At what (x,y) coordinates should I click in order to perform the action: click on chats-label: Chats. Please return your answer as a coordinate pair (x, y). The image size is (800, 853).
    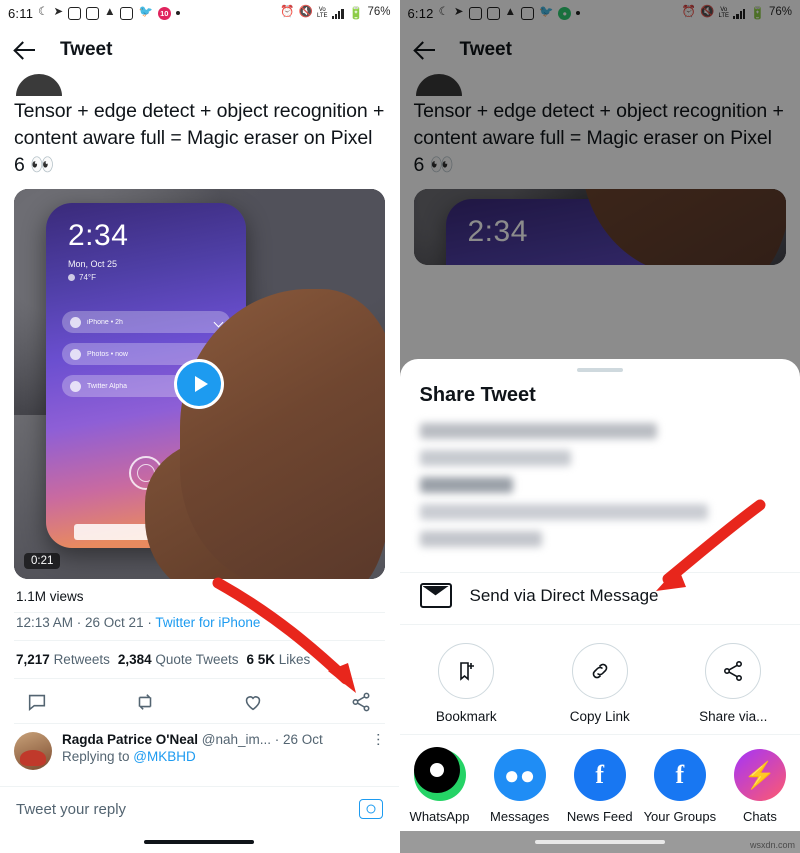
    Looking at the image, I should click on (759, 816).